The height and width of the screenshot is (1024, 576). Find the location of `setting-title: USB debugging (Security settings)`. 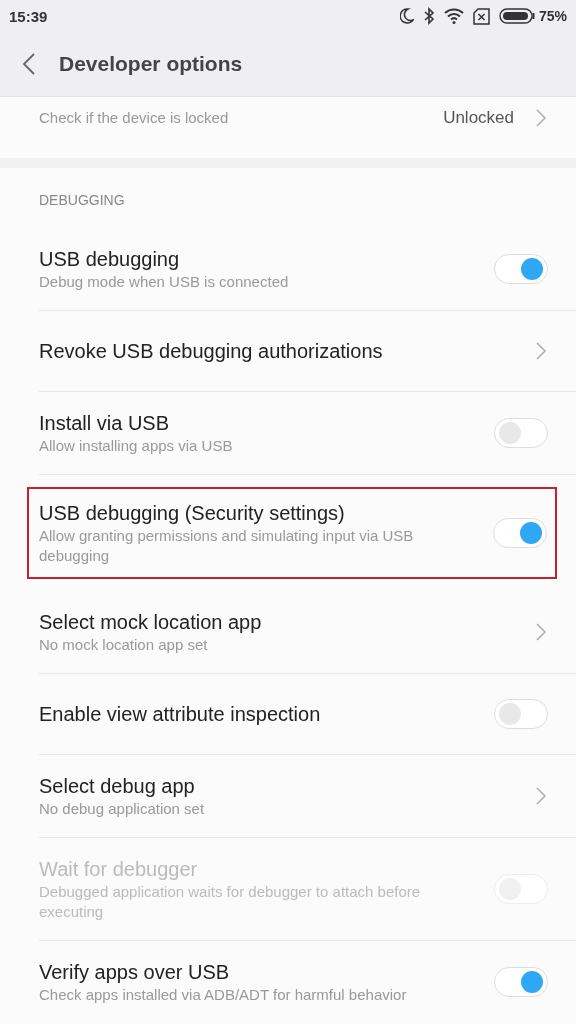

setting-title: USB debugging (Security settings) is located at coordinates (266, 513).